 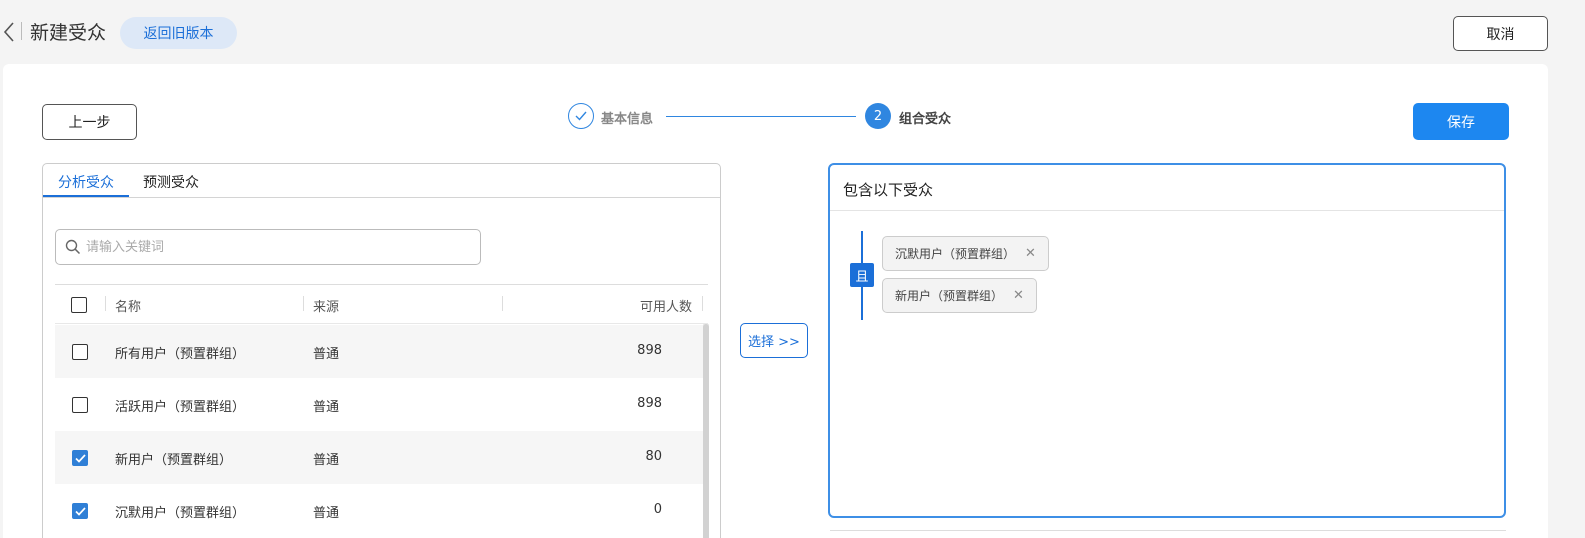 What do you see at coordinates (955, 254) in the screenshot?
I see `chip-label: 沉默用户（预置群组）` at bounding box center [955, 254].